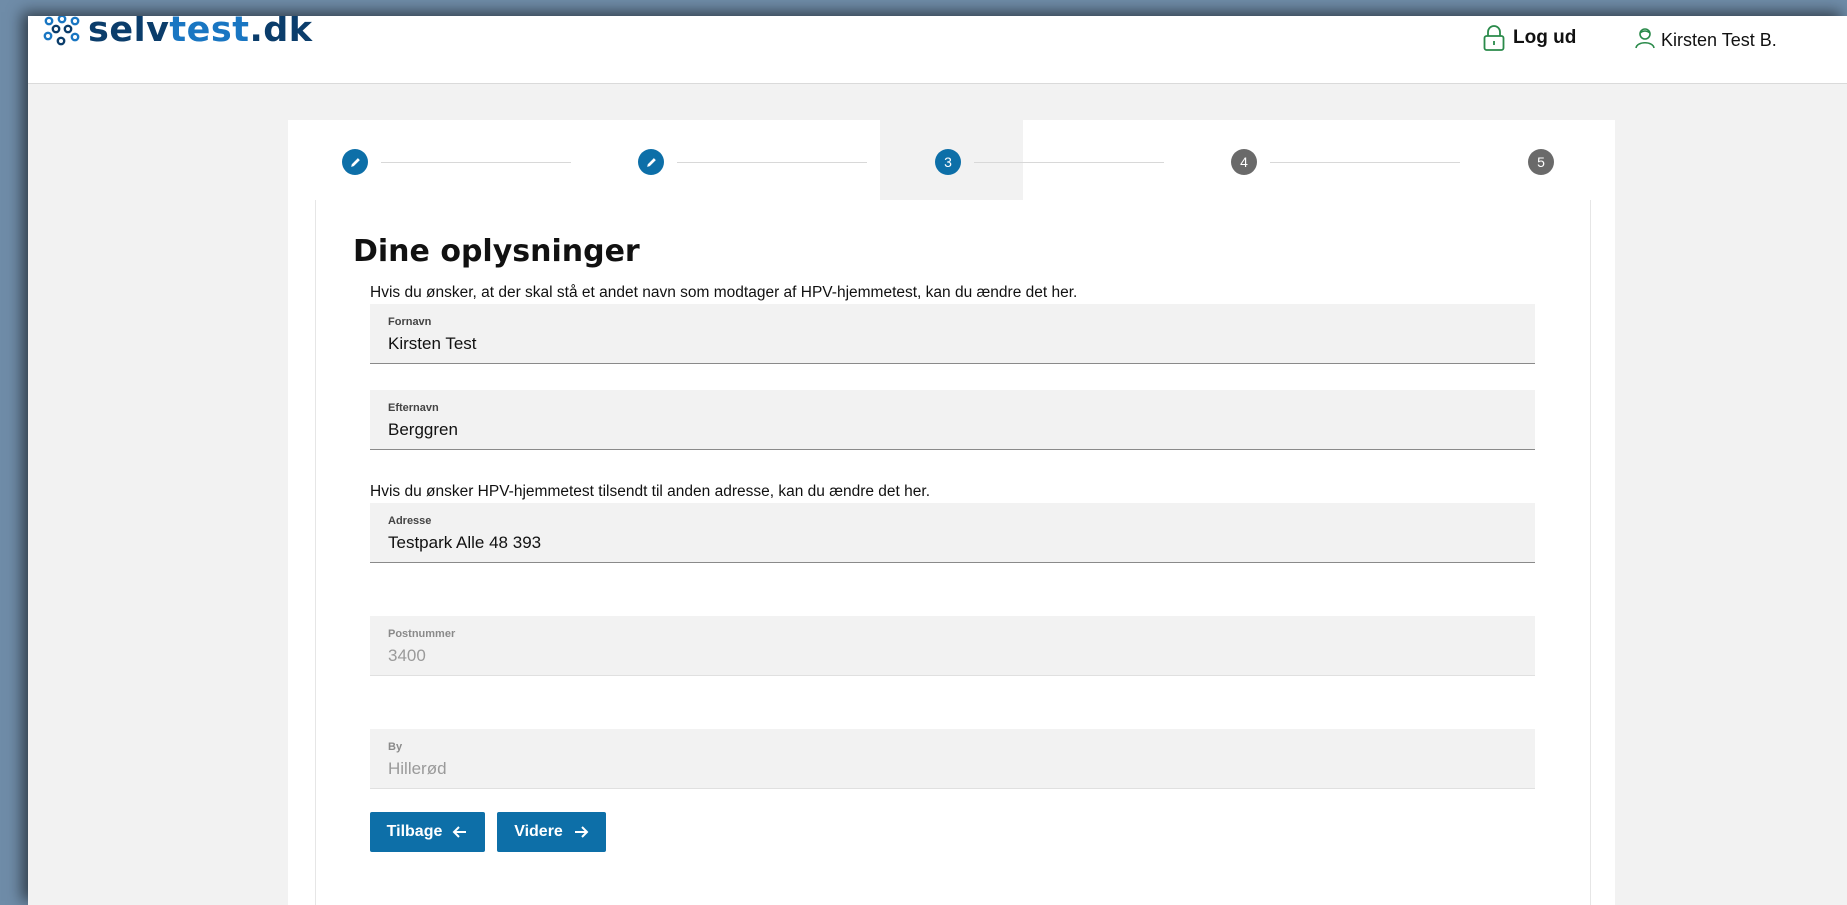 The image size is (1847, 905). What do you see at coordinates (948, 162) in the screenshot?
I see `step-3: 3` at bounding box center [948, 162].